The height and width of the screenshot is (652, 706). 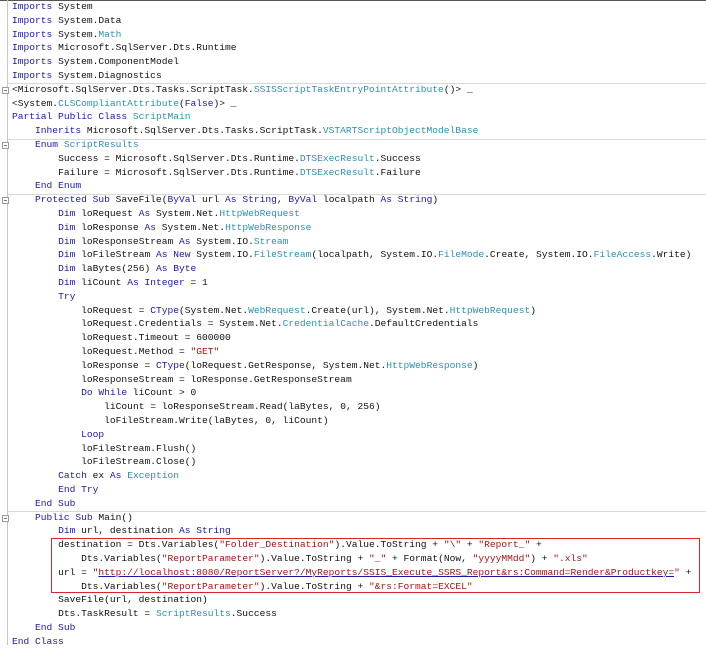 I want to click on code-token: ), so click(x=533, y=310).